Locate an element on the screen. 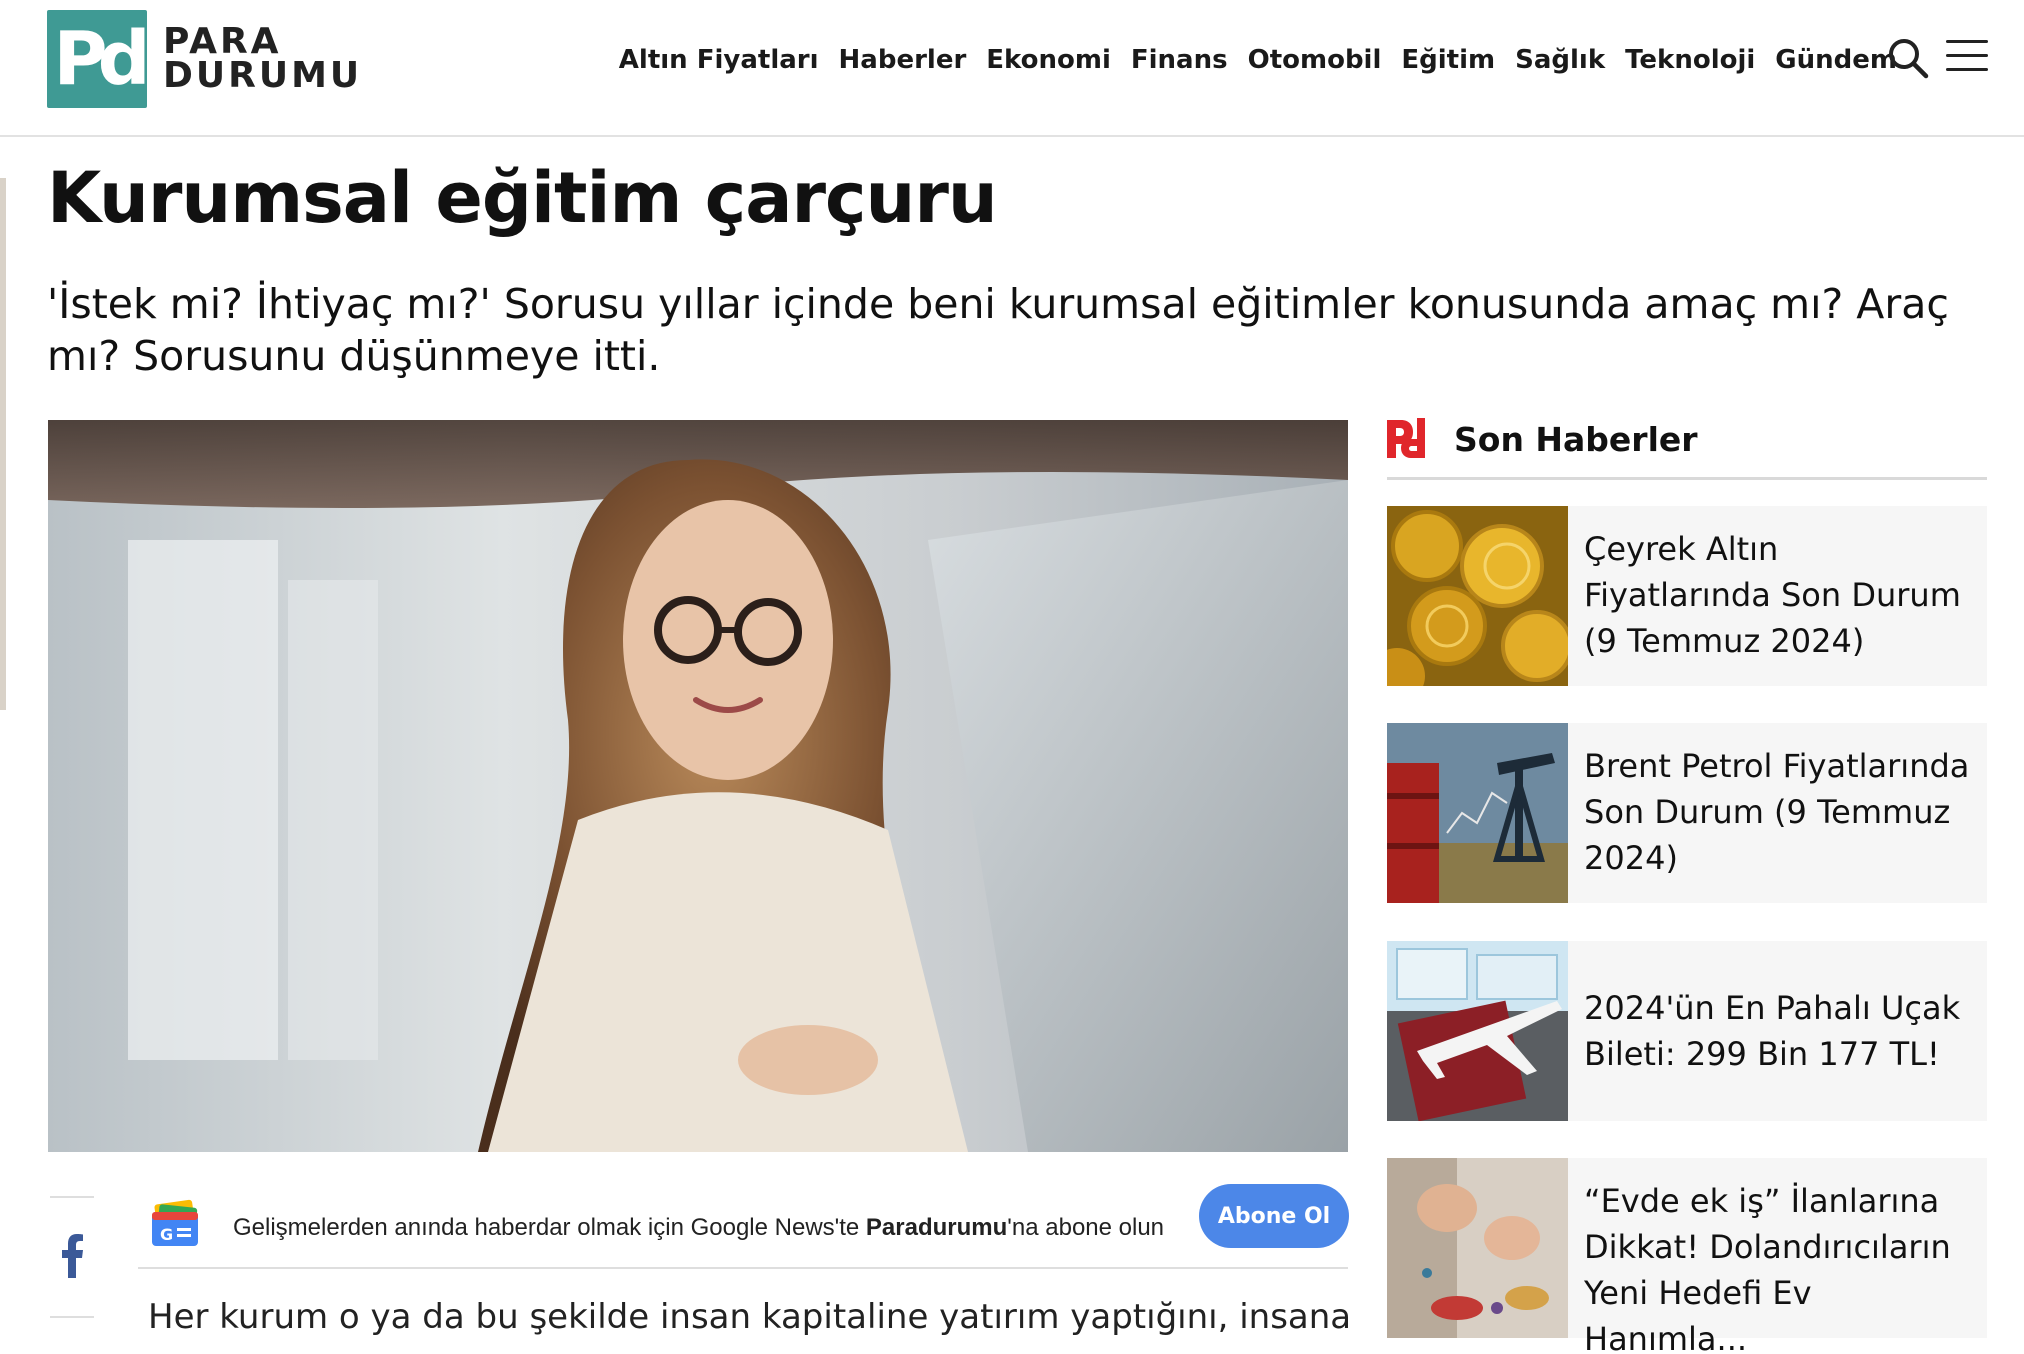  nav-item-ekonomi: Ekonomi is located at coordinates (1048, 60).